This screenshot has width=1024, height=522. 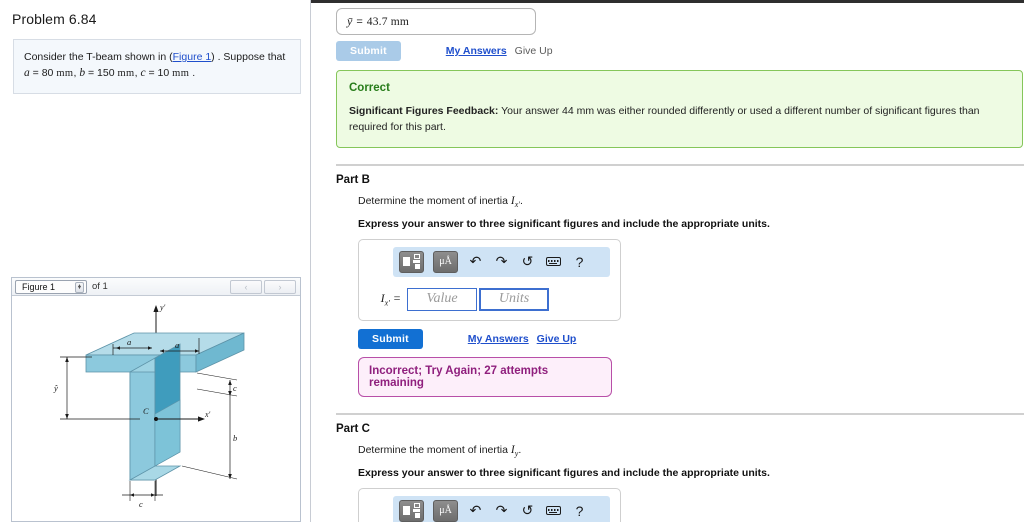 I want to click on part-a-submit-button: Submit, so click(x=368, y=51).